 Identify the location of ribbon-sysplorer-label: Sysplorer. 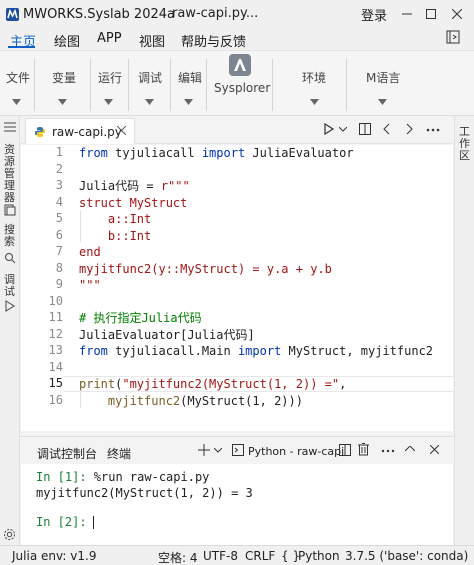
(242, 88).